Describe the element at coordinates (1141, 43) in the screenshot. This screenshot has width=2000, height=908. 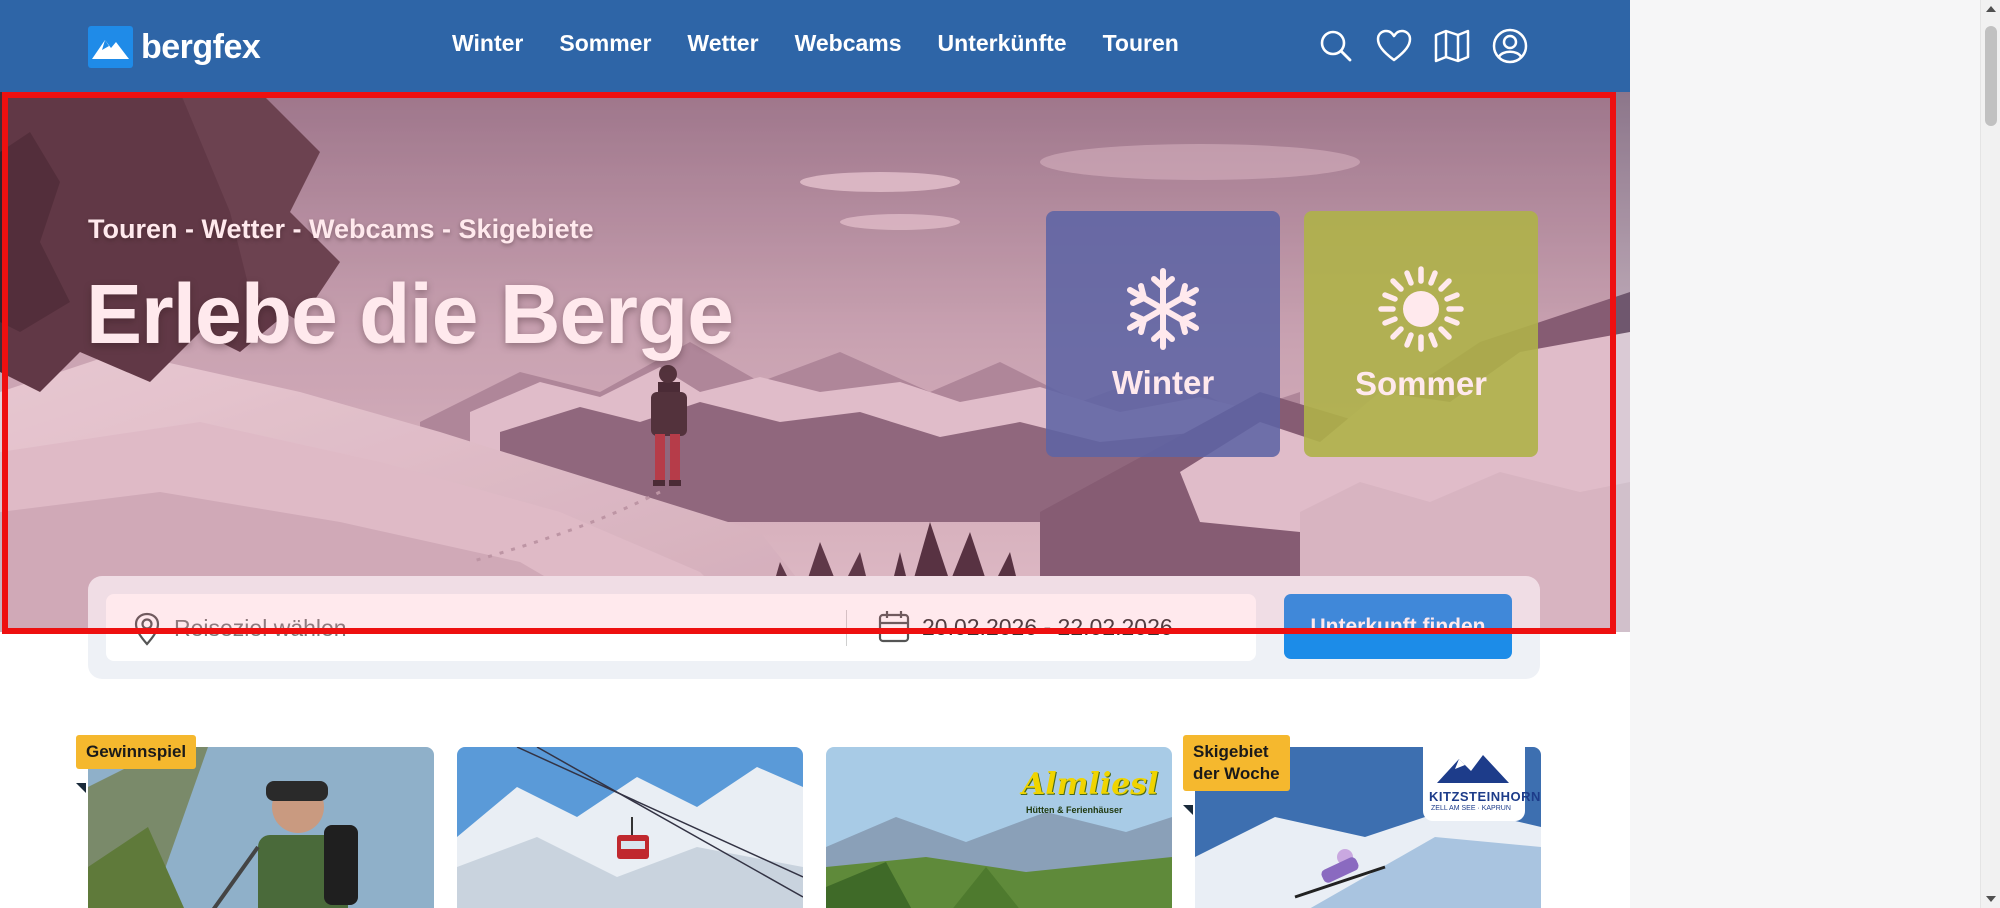
I see `nav-item-touren: Touren` at that location.